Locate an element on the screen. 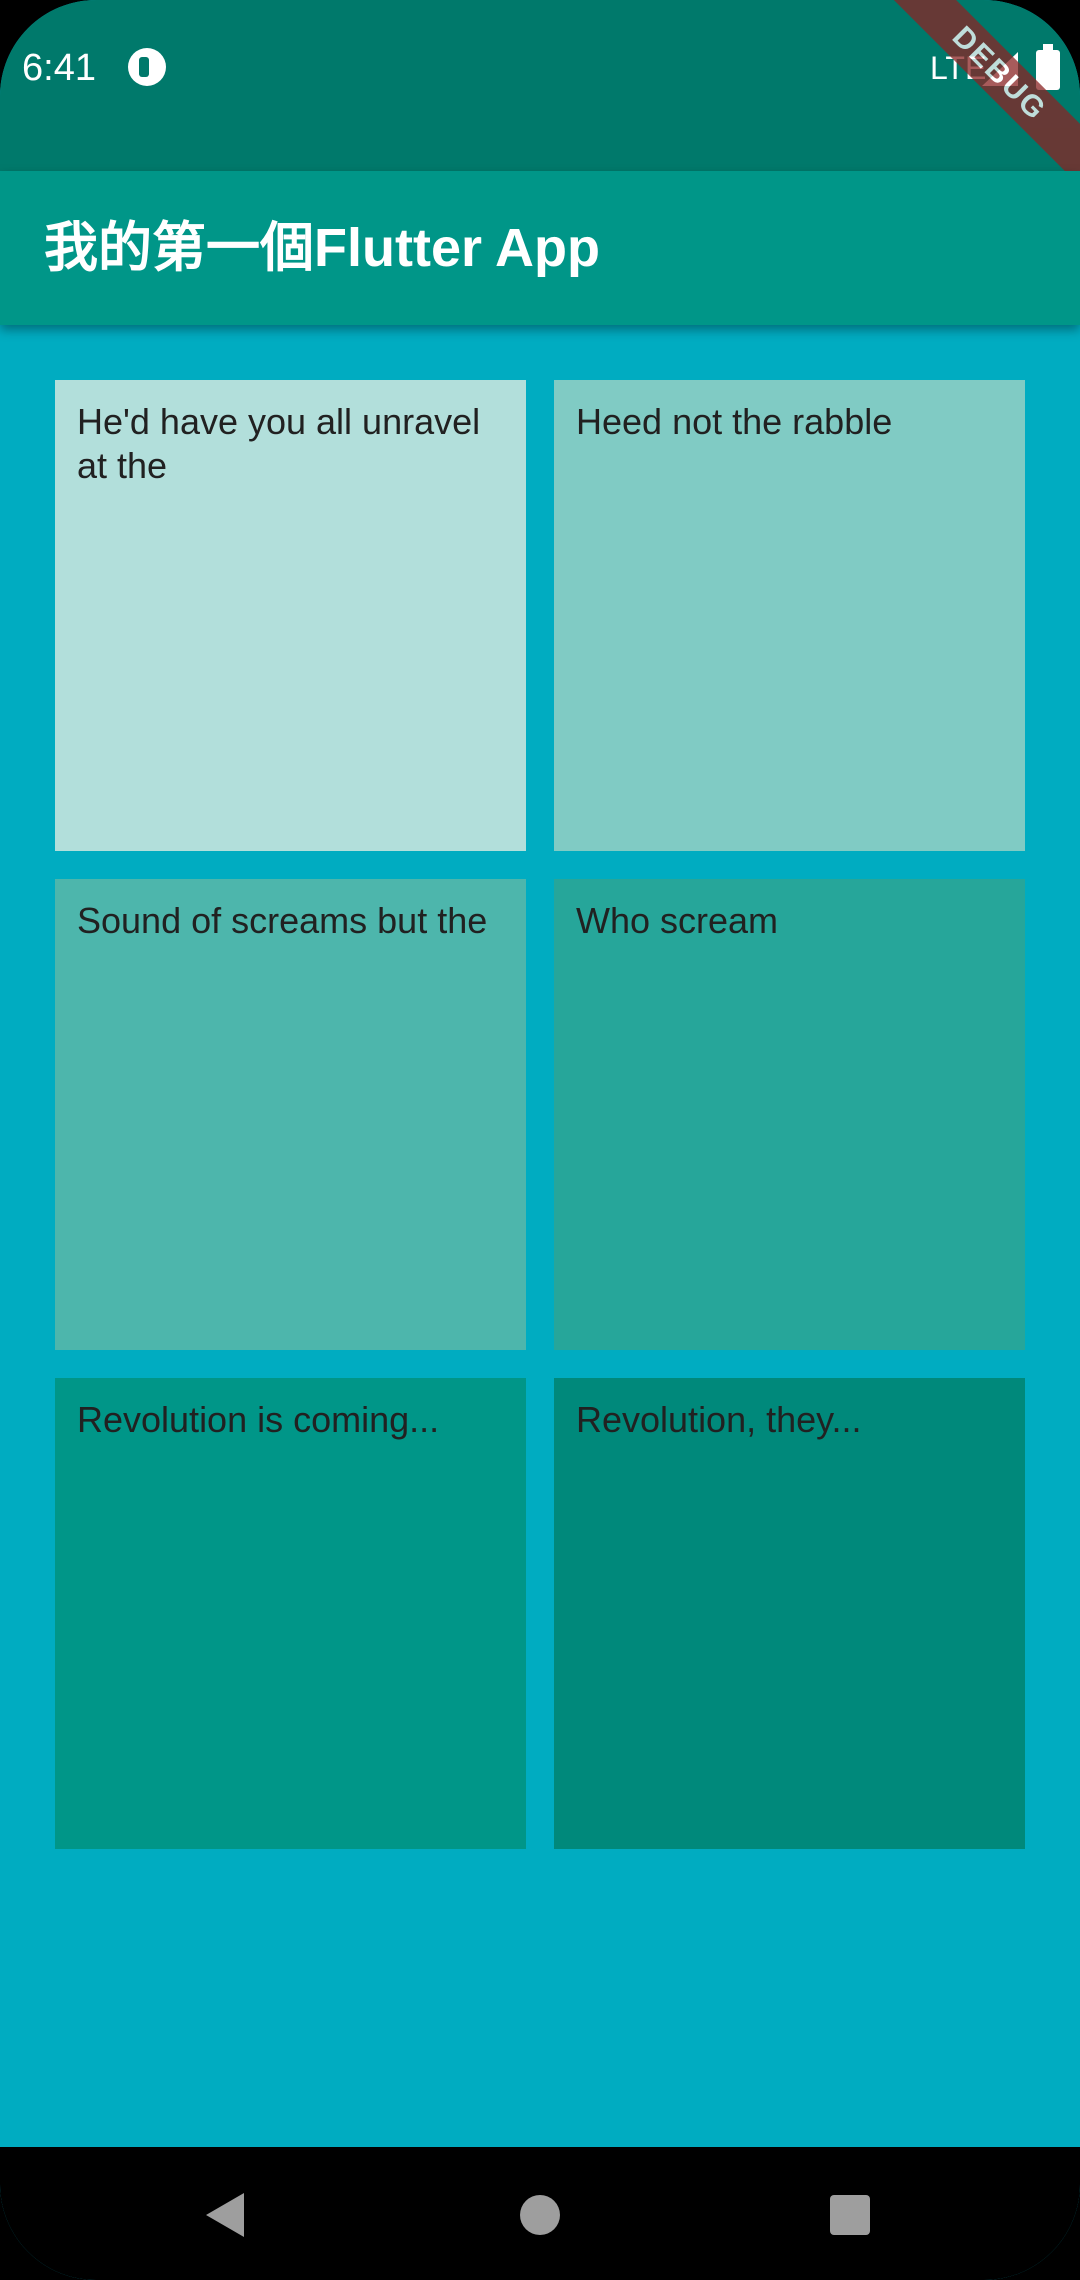 This screenshot has height=2280, width=1080. back-icon is located at coordinates (225, 2215).